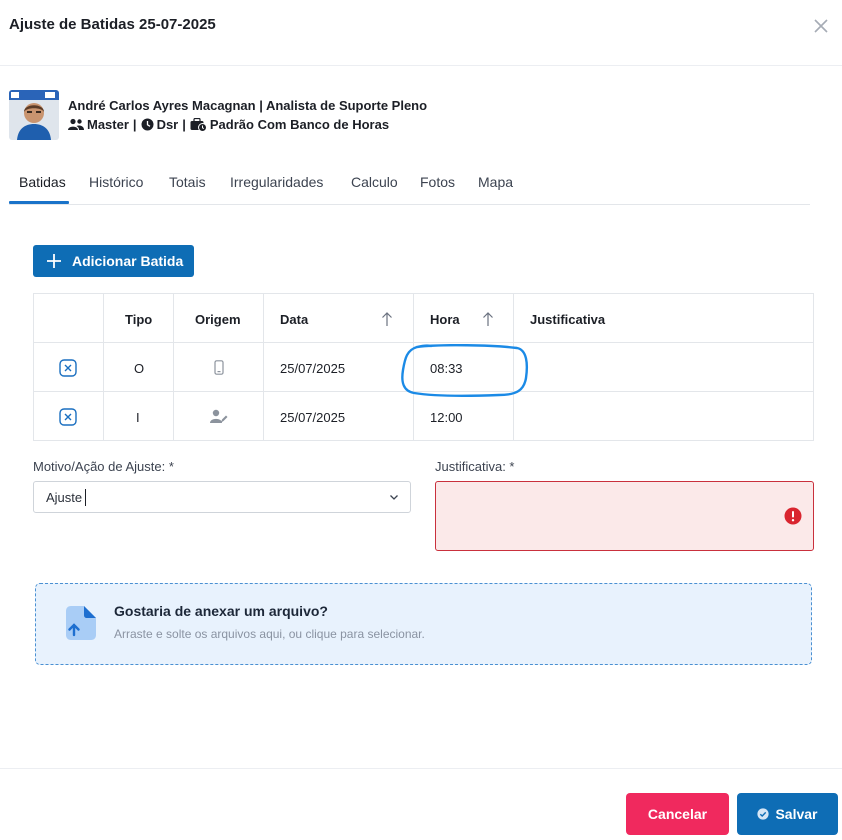  What do you see at coordinates (299, 124) in the screenshot?
I see `employee-policy: Padrão Com Banco de Horas` at bounding box center [299, 124].